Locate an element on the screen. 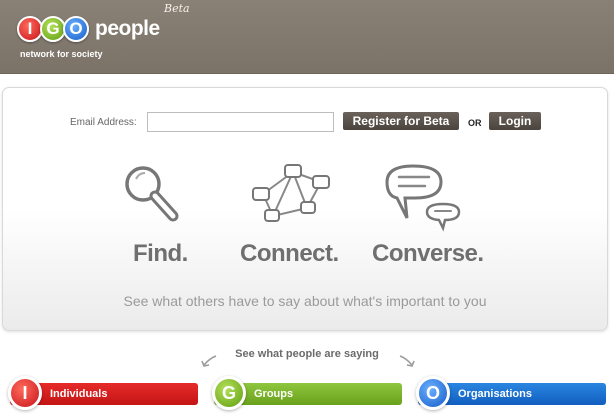  or-separator: OR is located at coordinates (475, 123).